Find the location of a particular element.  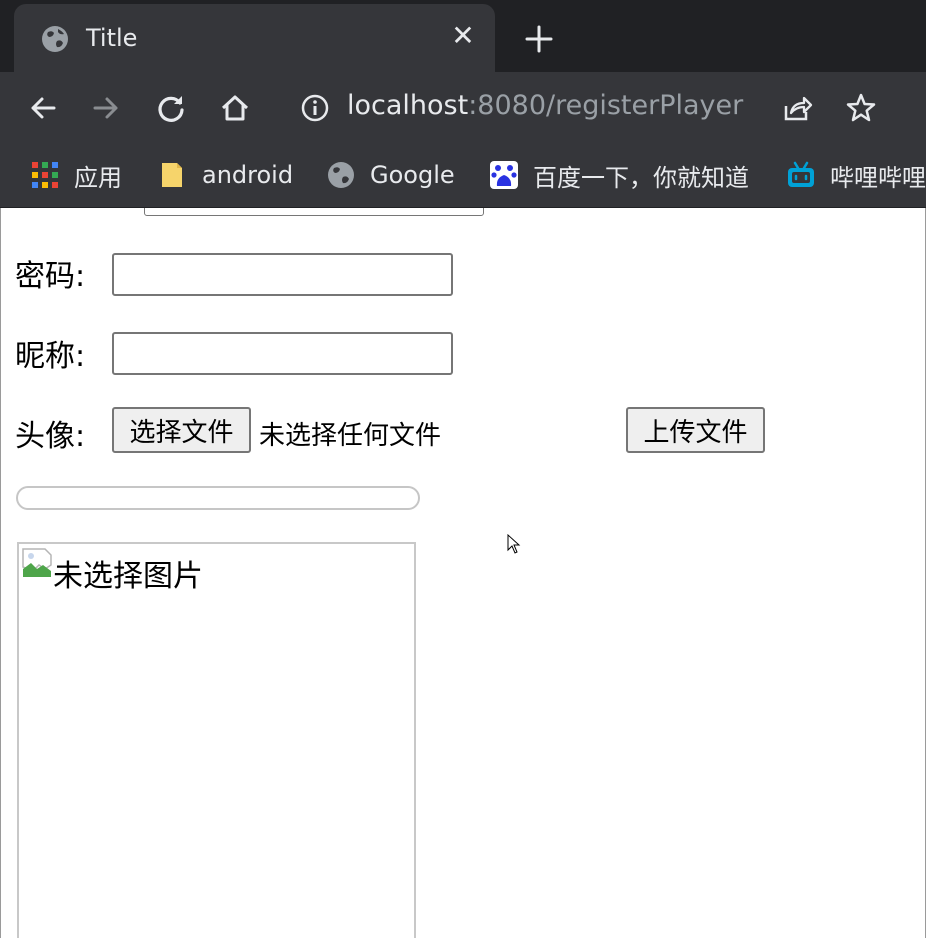

bookmark-google: Google is located at coordinates (390, 175).